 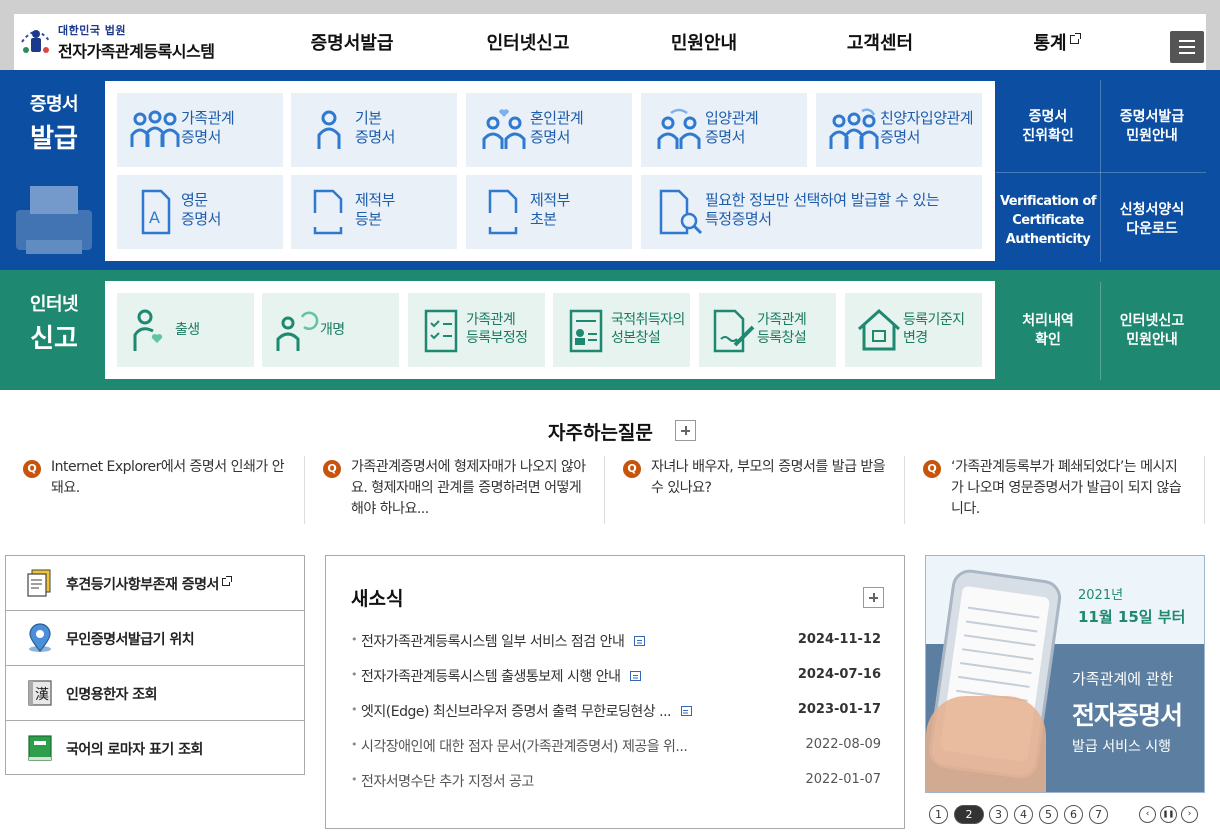 What do you see at coordinates (732, 118) in the screenshot?
I see `card-label-line1: 입양관계` at bounding box center [732, 118].